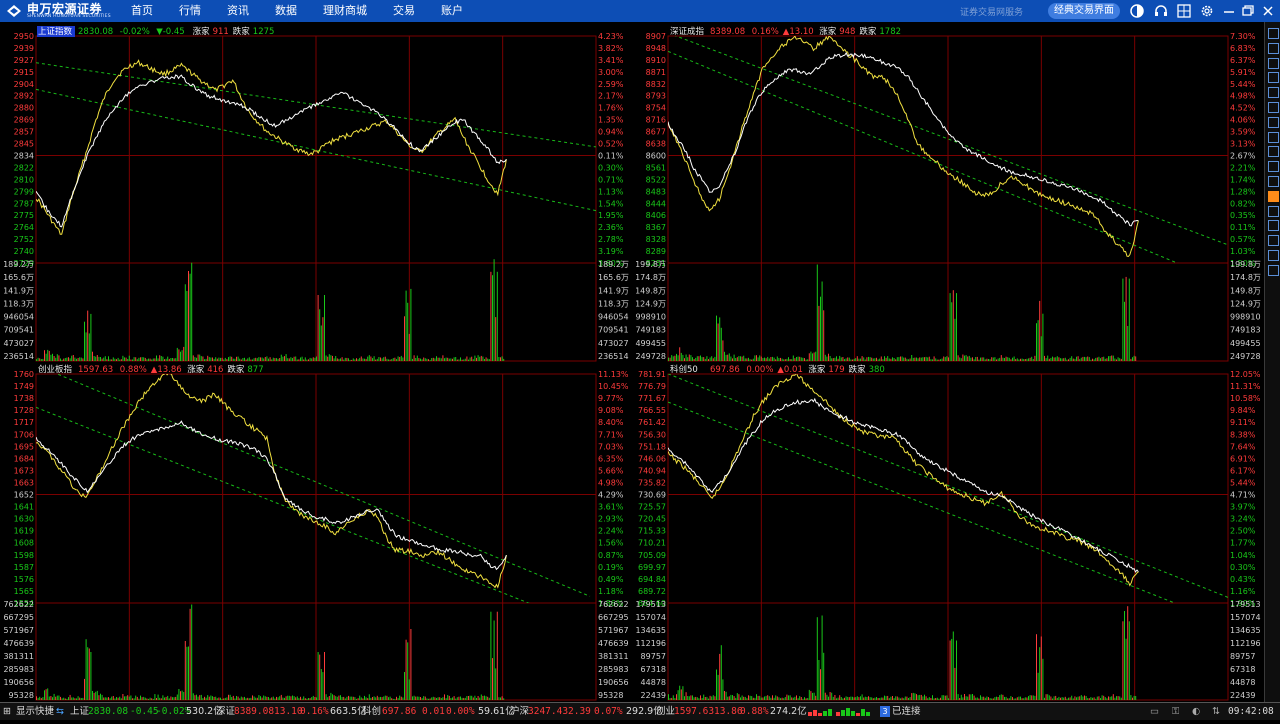  Describe the element at coordinates (452, 11) in the screenshot. I see `nav-account: 账户` at that location.